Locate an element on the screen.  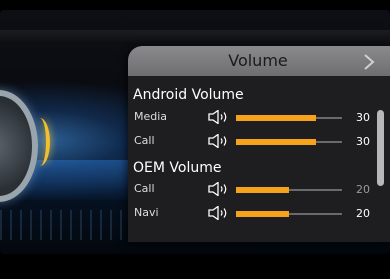
panel-title: Volume is located at coordinates (258, 60).